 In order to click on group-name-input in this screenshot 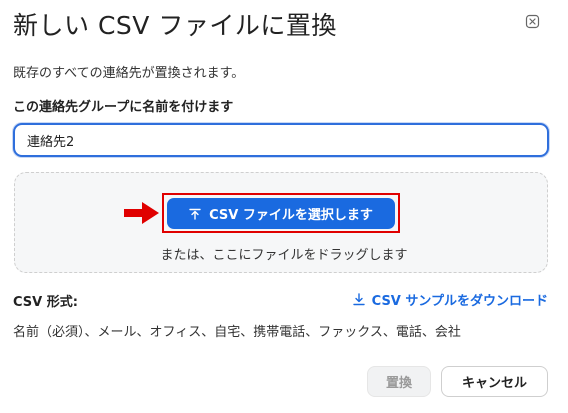, I will do `click(281, 140)`.